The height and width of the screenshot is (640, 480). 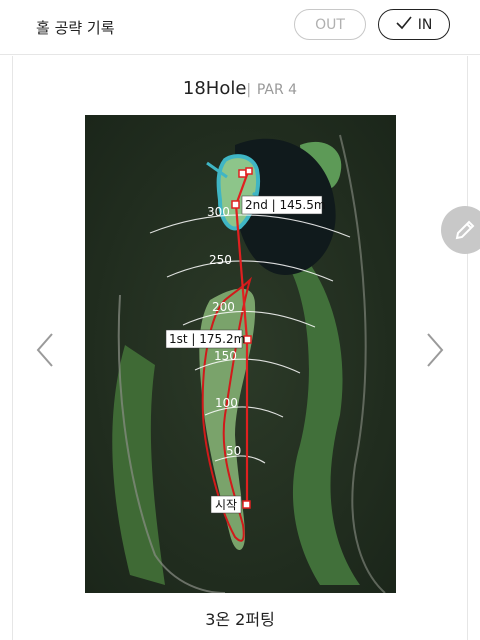 What do you see at coordinates (240, 27) in the screenshot?
I see `app-header: 홀 공략 기록 OUT IN` at bounding box center [240, 27].